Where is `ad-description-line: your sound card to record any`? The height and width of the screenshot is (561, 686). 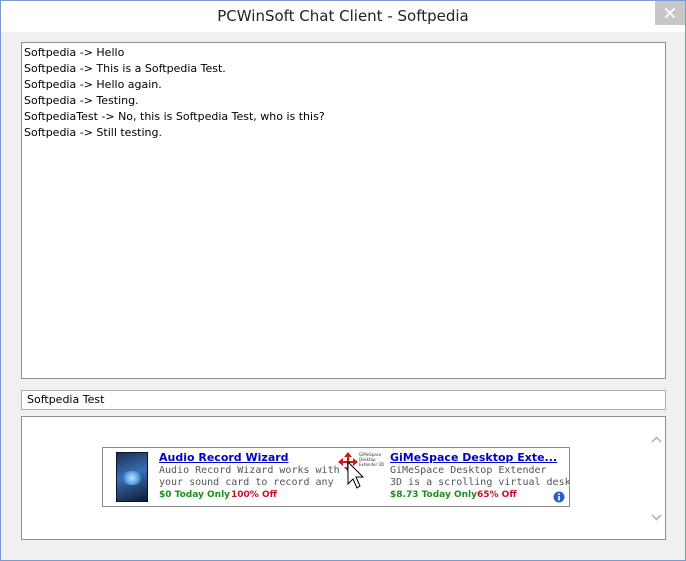
ad-description-line: your sound card to record any is located at coordinates (246, 482).